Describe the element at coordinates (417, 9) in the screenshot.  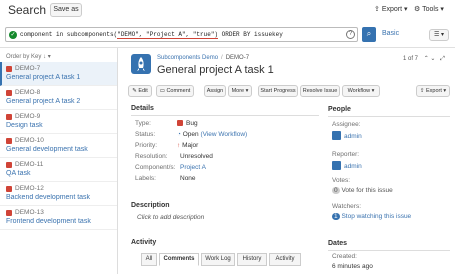
I see `gear-icon: ⚙` at that location.